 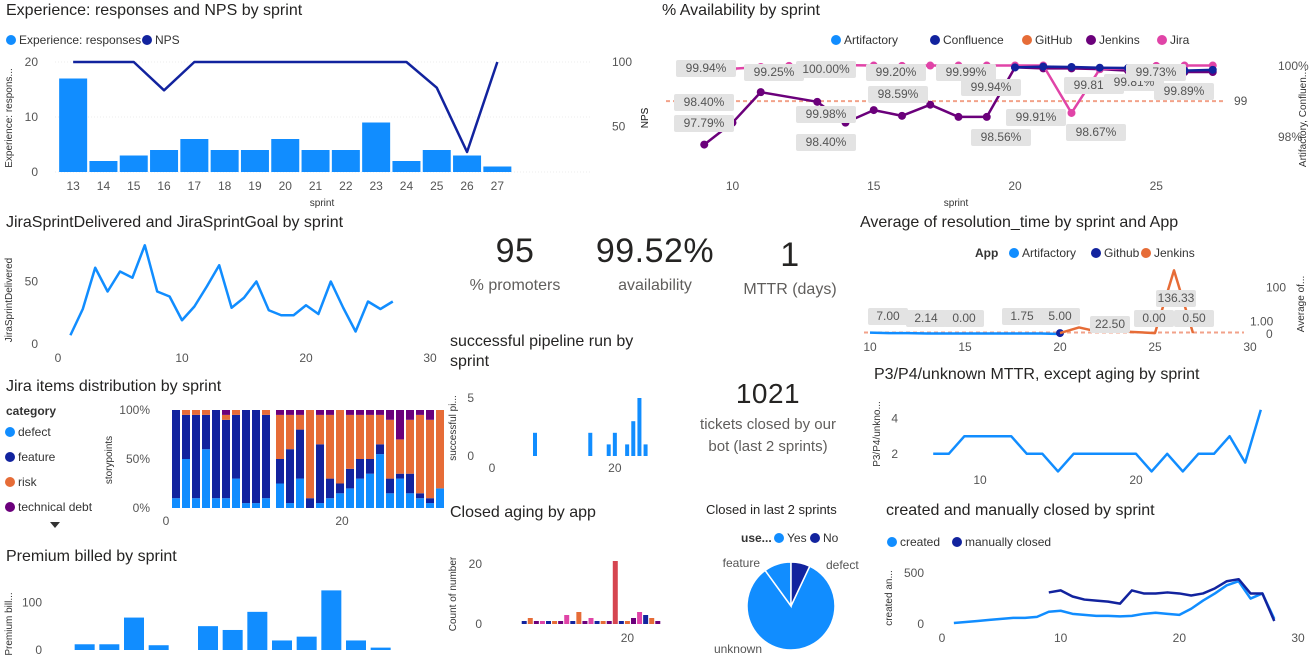 I want to click on resolution-data-label: 2.14, so click(x=926, y=318).